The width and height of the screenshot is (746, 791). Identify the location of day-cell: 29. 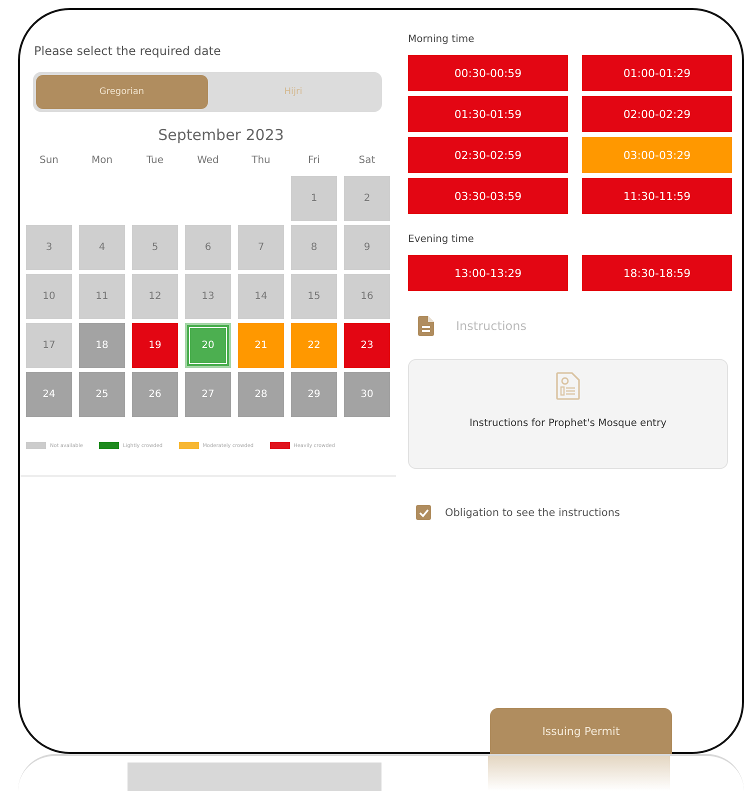
(314, 394).